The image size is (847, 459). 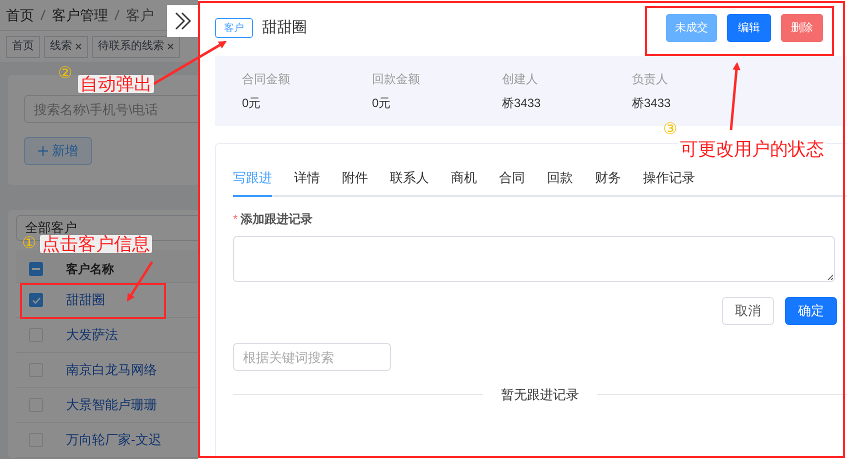 What do you see at coordinates (752, 149) in the screenshot?
I see `annotation-text: 可更改用户的状态` at bounding box center [752, 149].